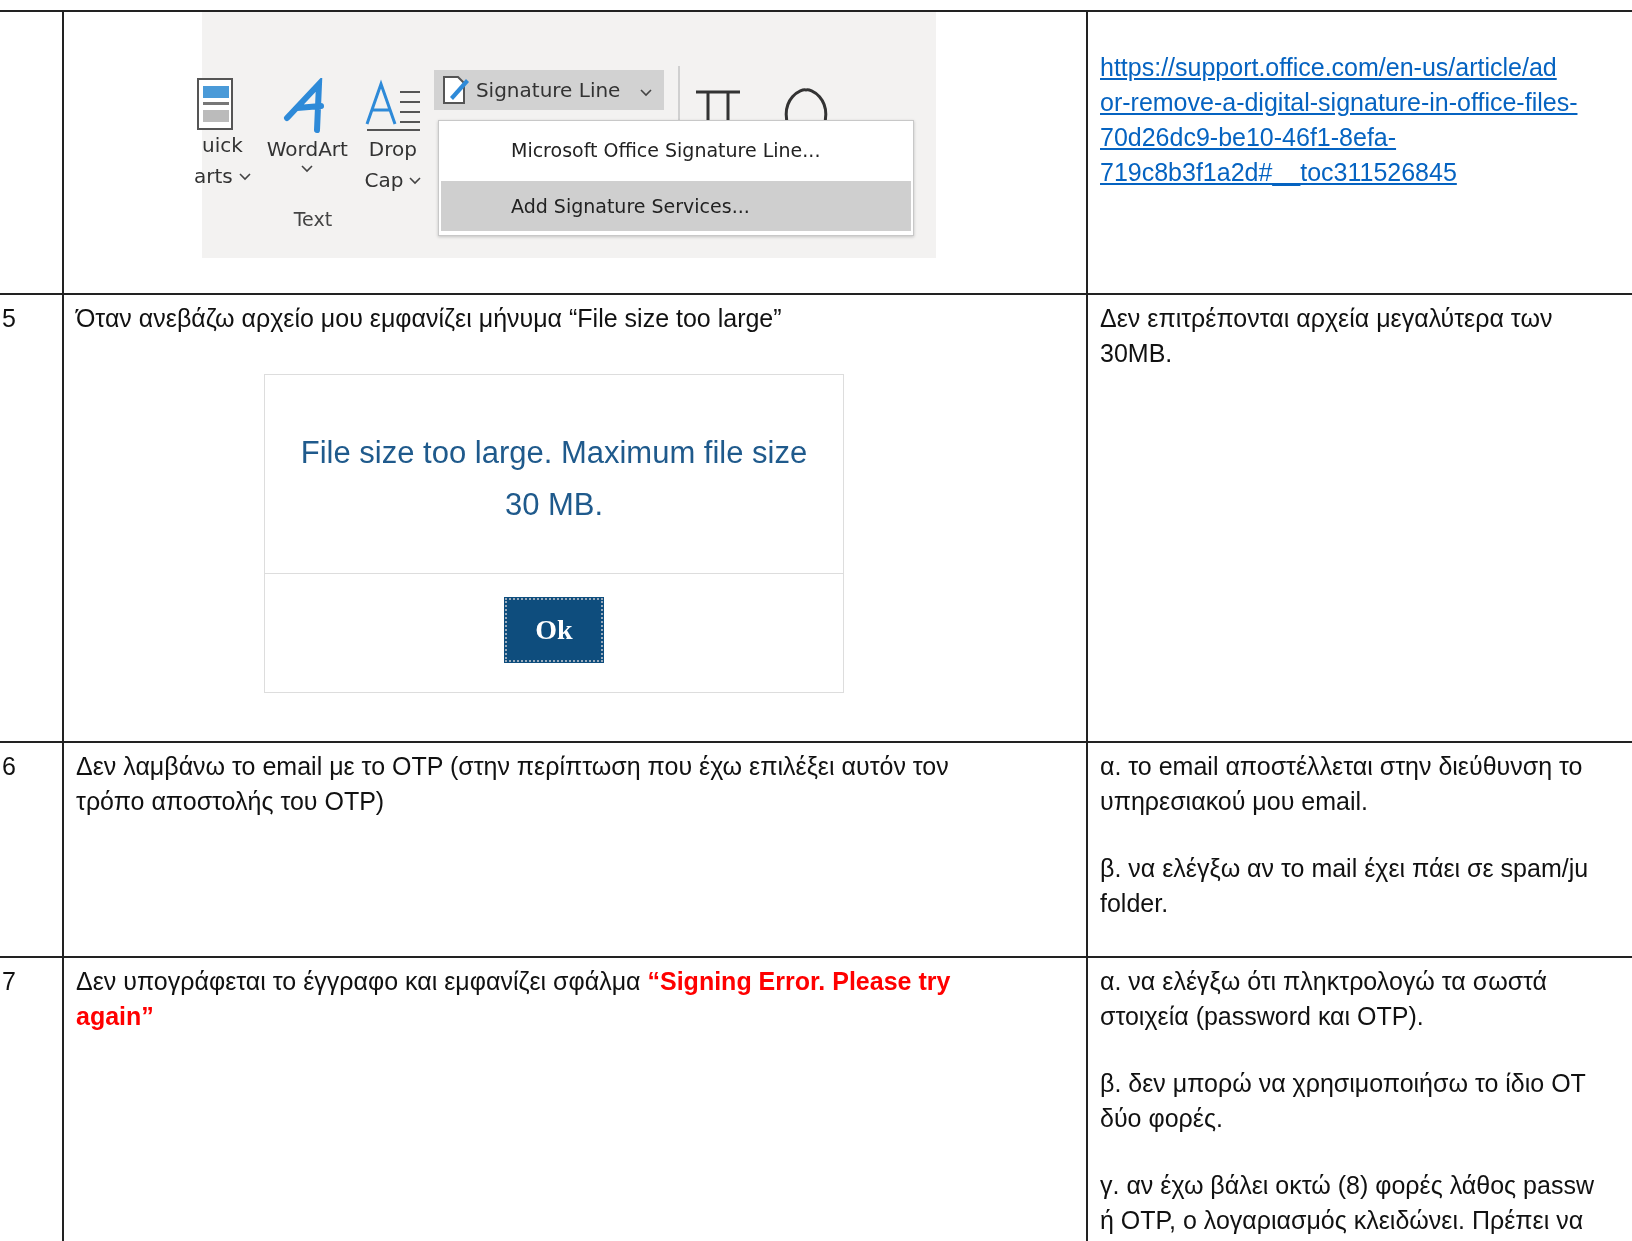 The height and width of the screenshot is (1241, 1632). Describe the element at coordinates (514, 999) in the screenshot. I see `question-text: Δεν υπογράφεται το έγγραφο και εμφανίζει σφάλμα “Signing Error. Please try again”` at that location.